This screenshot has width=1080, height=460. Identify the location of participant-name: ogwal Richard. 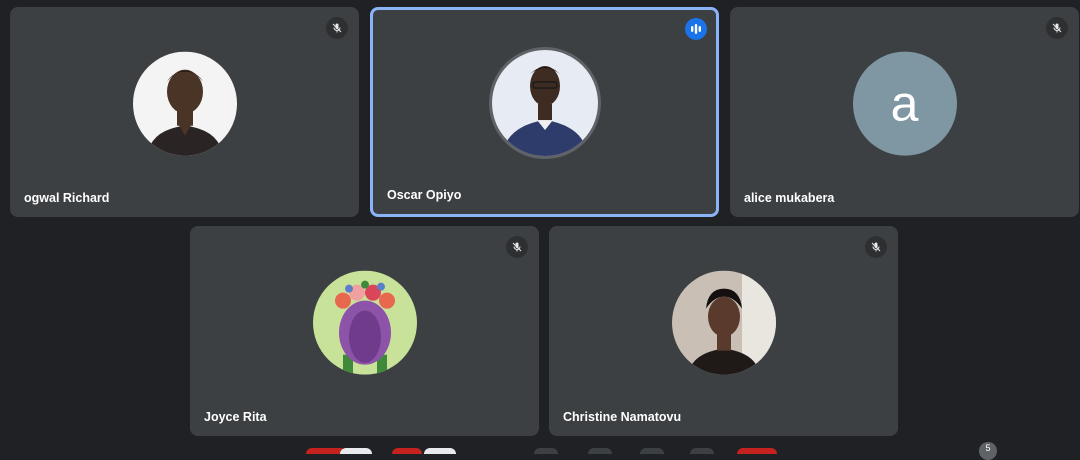
(67, 198).